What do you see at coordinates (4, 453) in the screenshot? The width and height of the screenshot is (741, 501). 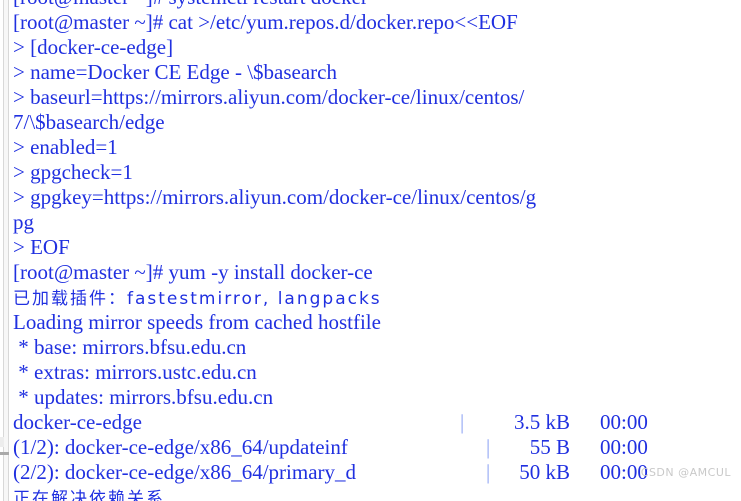 I see `scrollbar-thumb` at bounding box center [4, 453].